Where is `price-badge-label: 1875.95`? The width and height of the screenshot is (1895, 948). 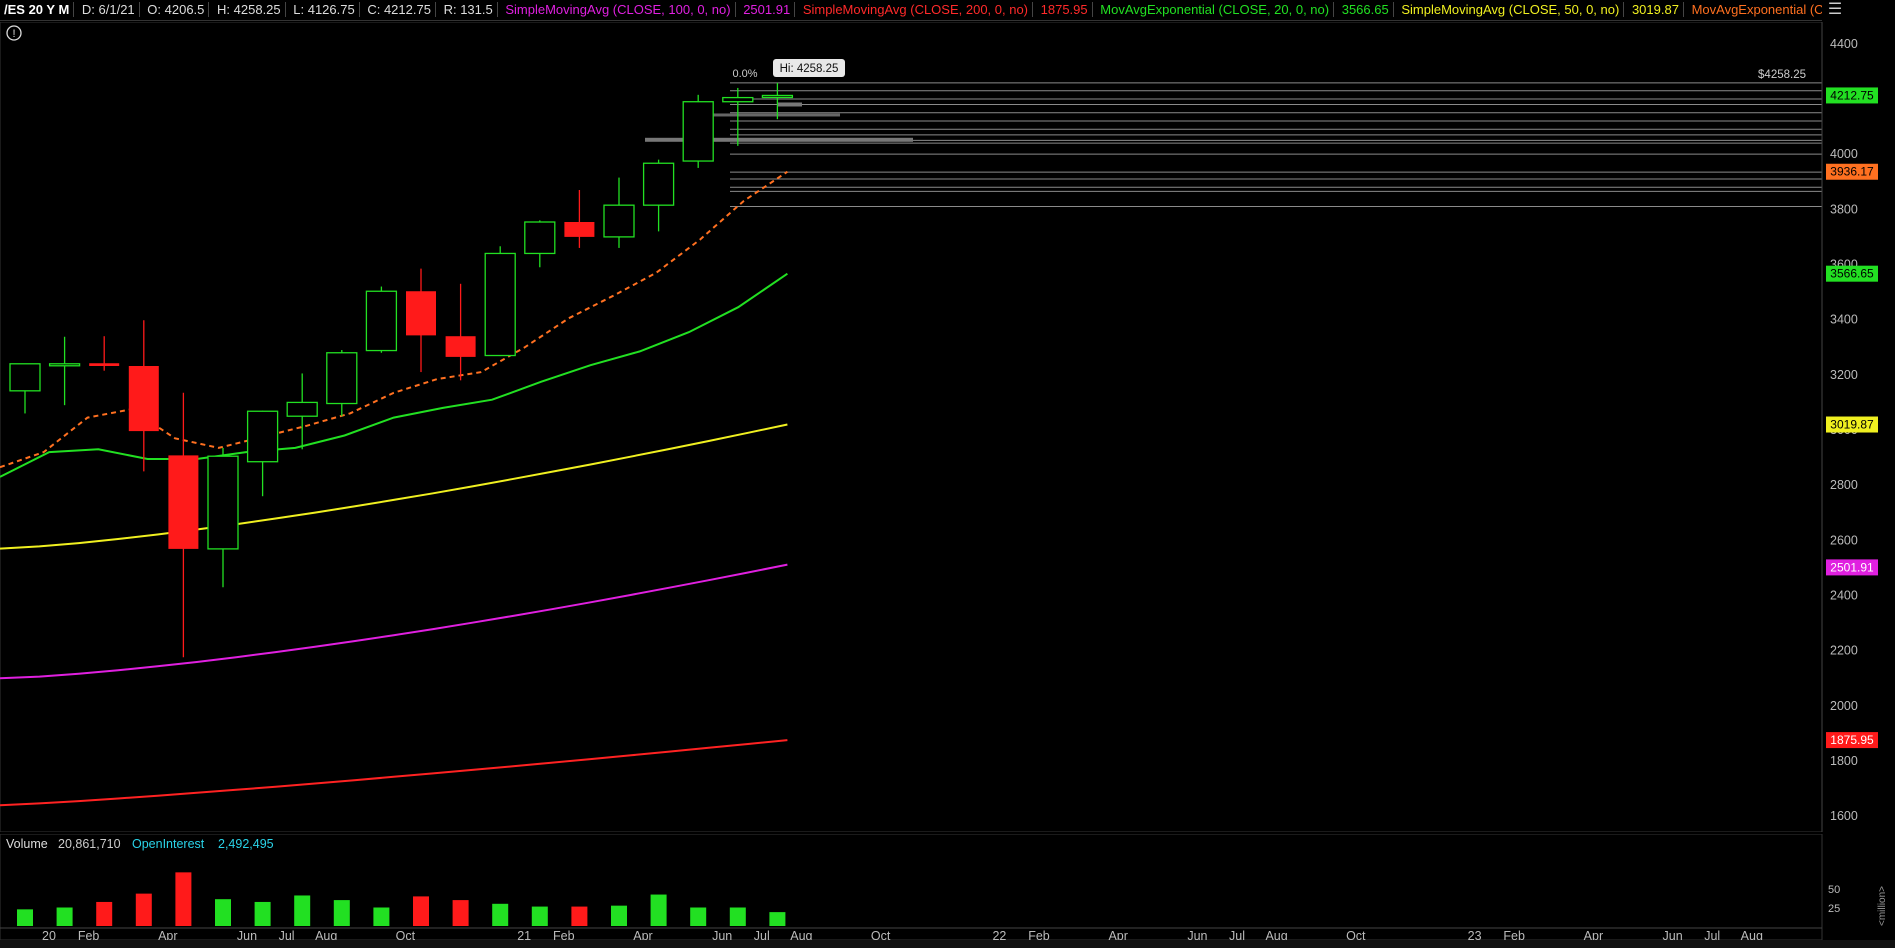
price-badge-label: 1875.95 is located at coordinates (1852, 740).